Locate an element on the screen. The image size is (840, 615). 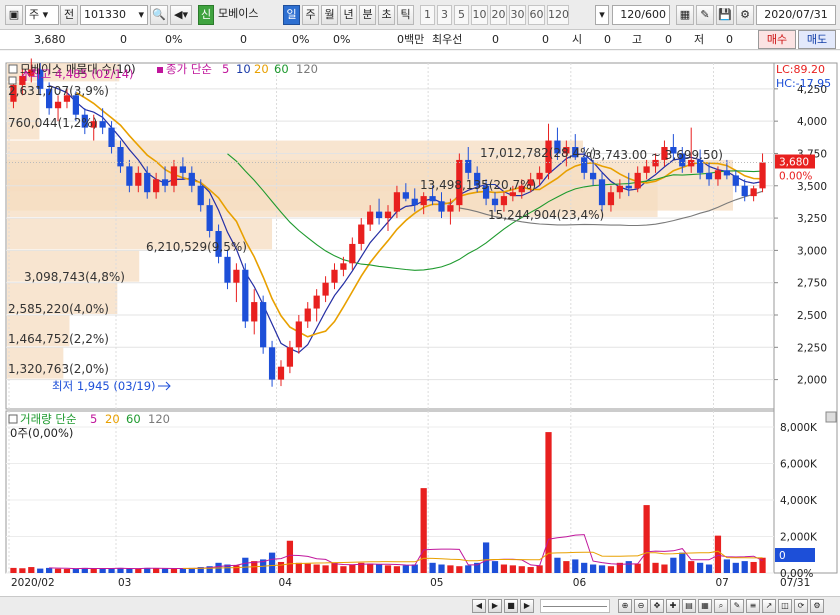
stock-name: 모베이스 is located at coordinates (238, 13).